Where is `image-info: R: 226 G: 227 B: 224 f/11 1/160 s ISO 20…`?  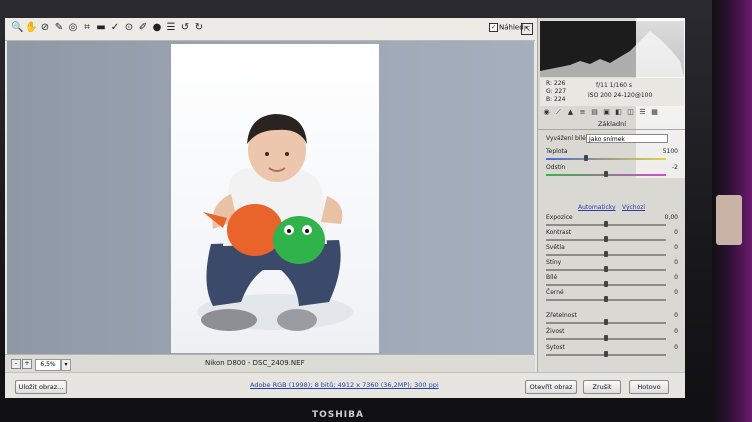
image-info: R: 226 G: 227 B: 224 f/11 1/160 s ISO 20… is located at coordinates (612, 92).